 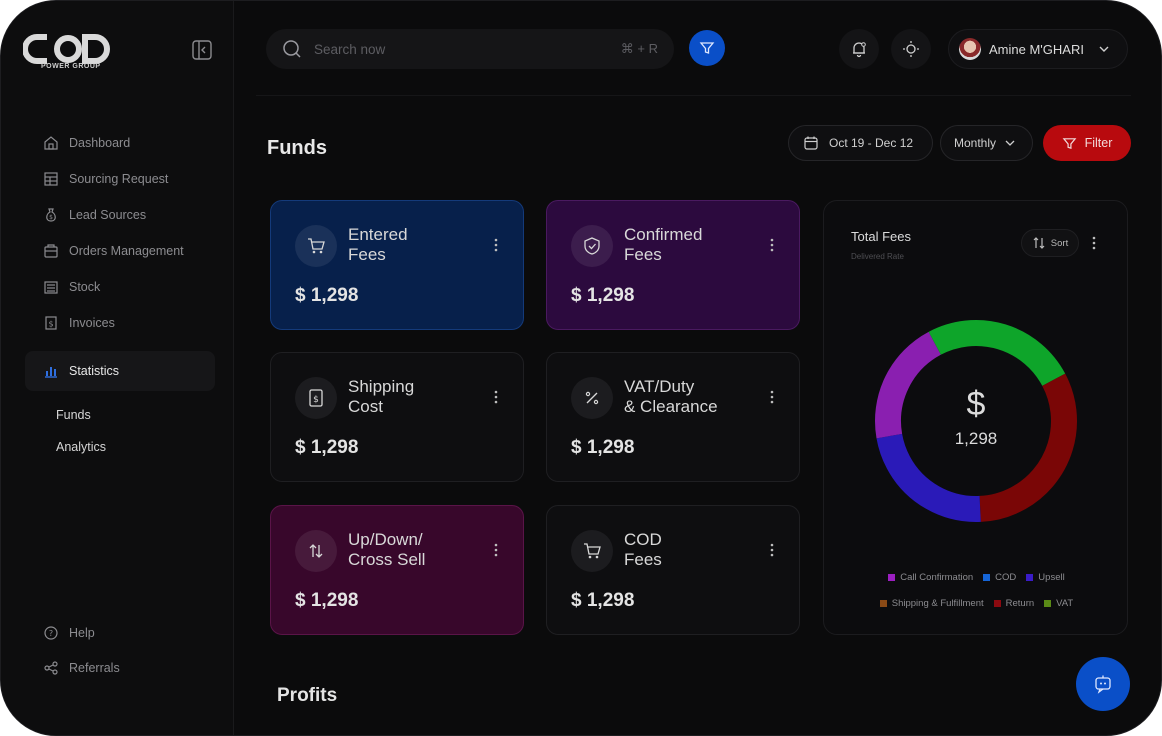 What do you see at coordinates (1039, 243) in the screenshot?
I see `sort-icon` at bounding box center [1039, 243].